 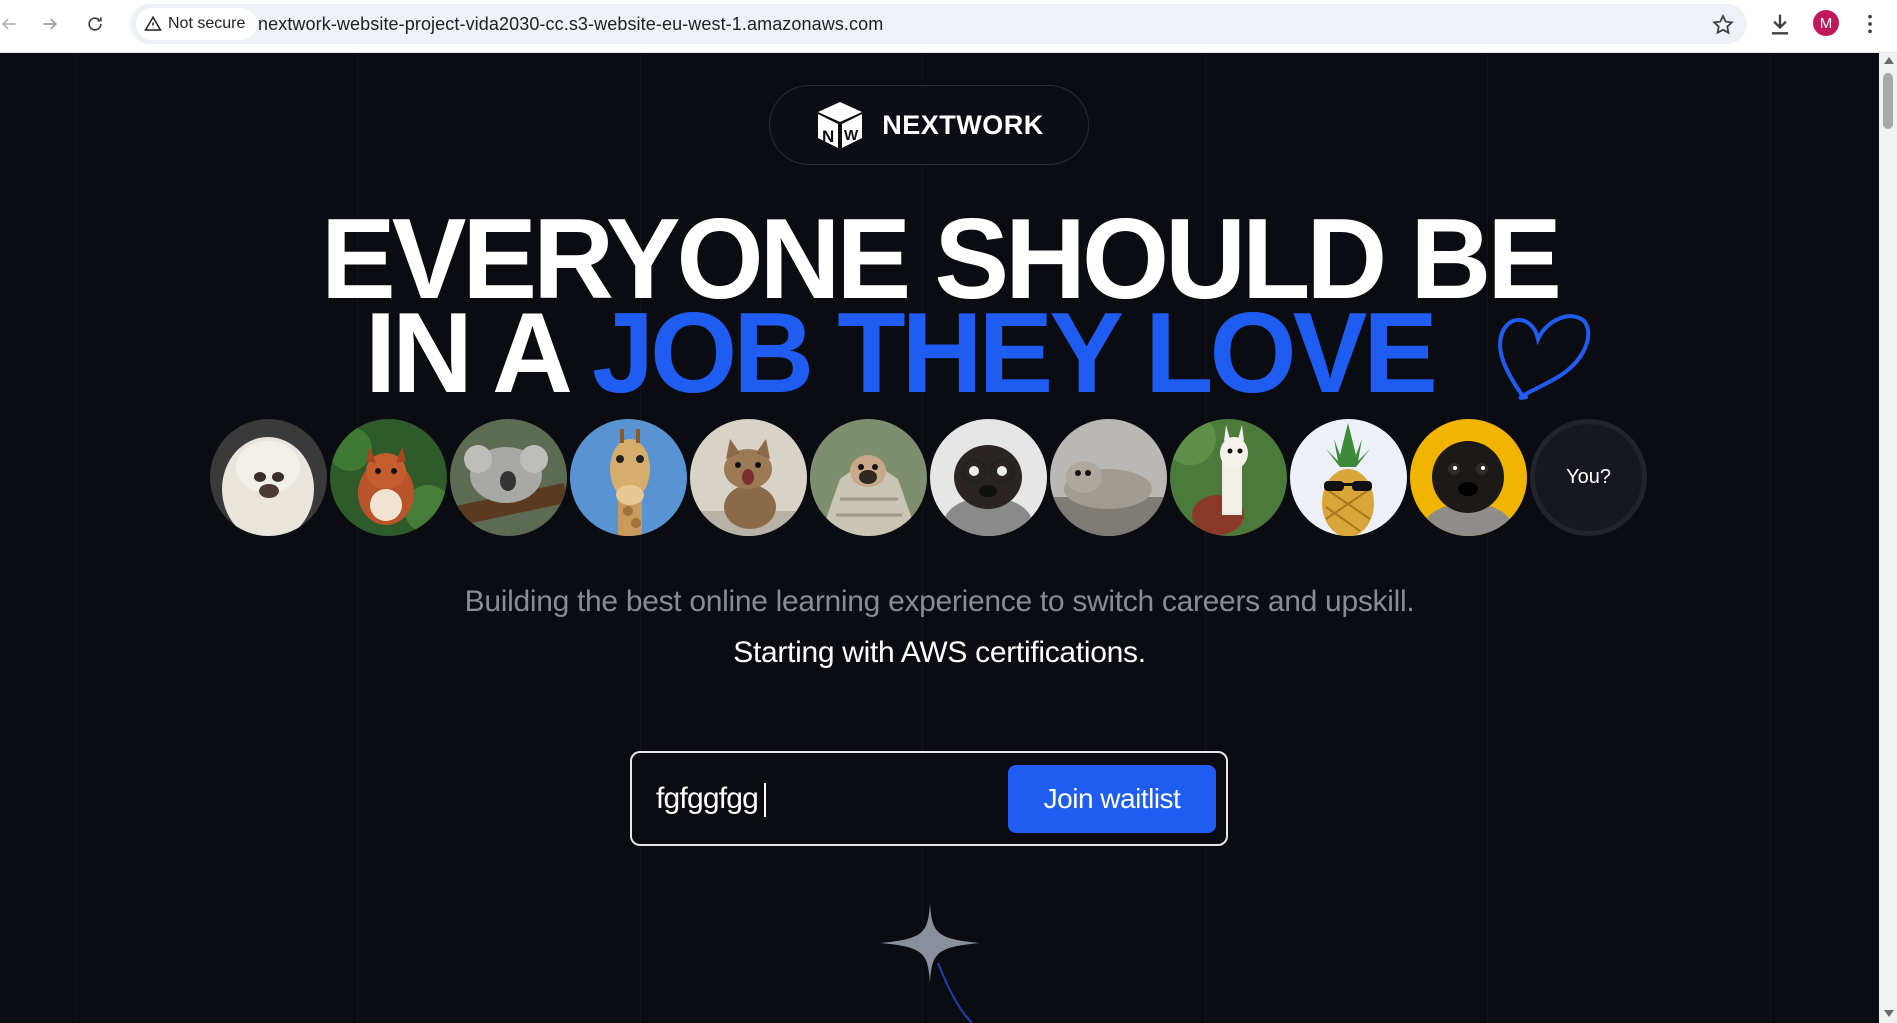 What do you see at coordinates (828, 136) in the screenshot?
I see `svg-text: N` at bounding box center [828, 136].